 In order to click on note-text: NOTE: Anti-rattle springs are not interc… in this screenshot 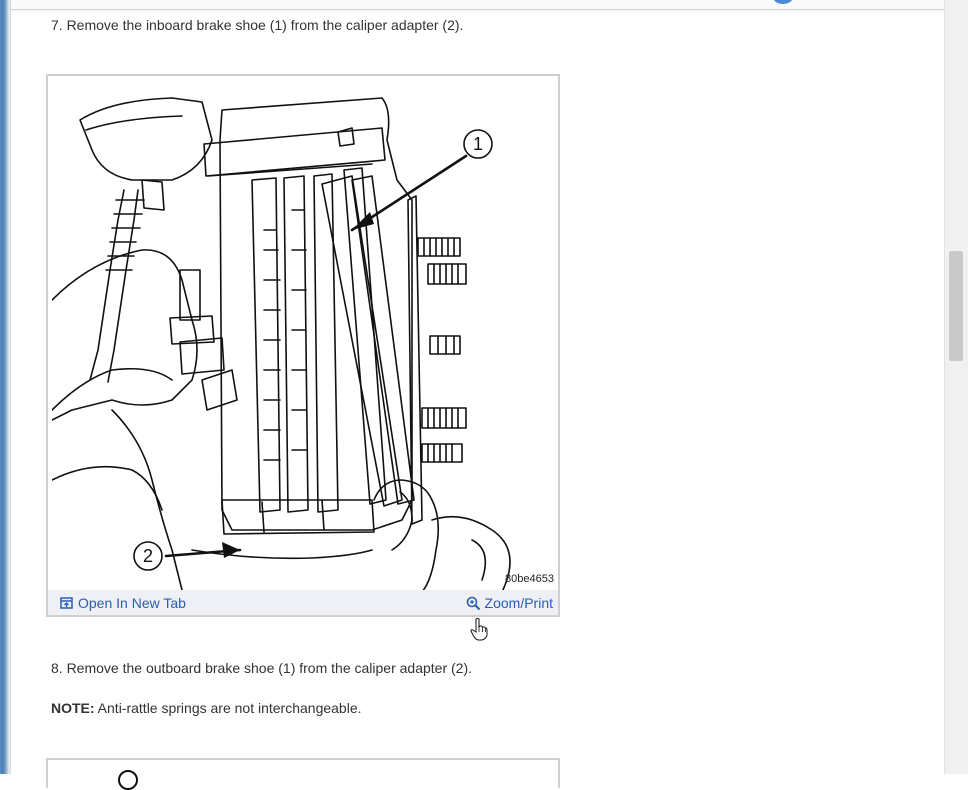, I will do `click(206, 708)`.